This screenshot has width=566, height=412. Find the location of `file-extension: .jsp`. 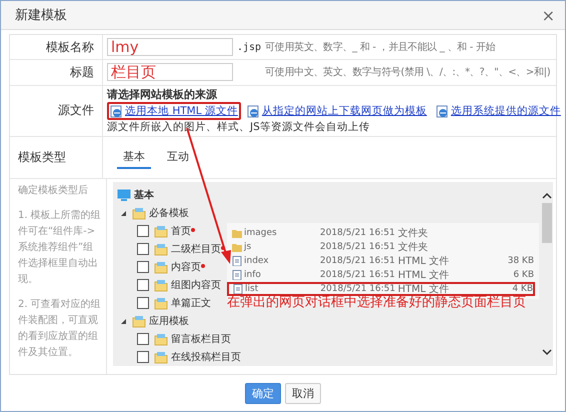

file-extension: .jsp is located at coordinates (249, 47).